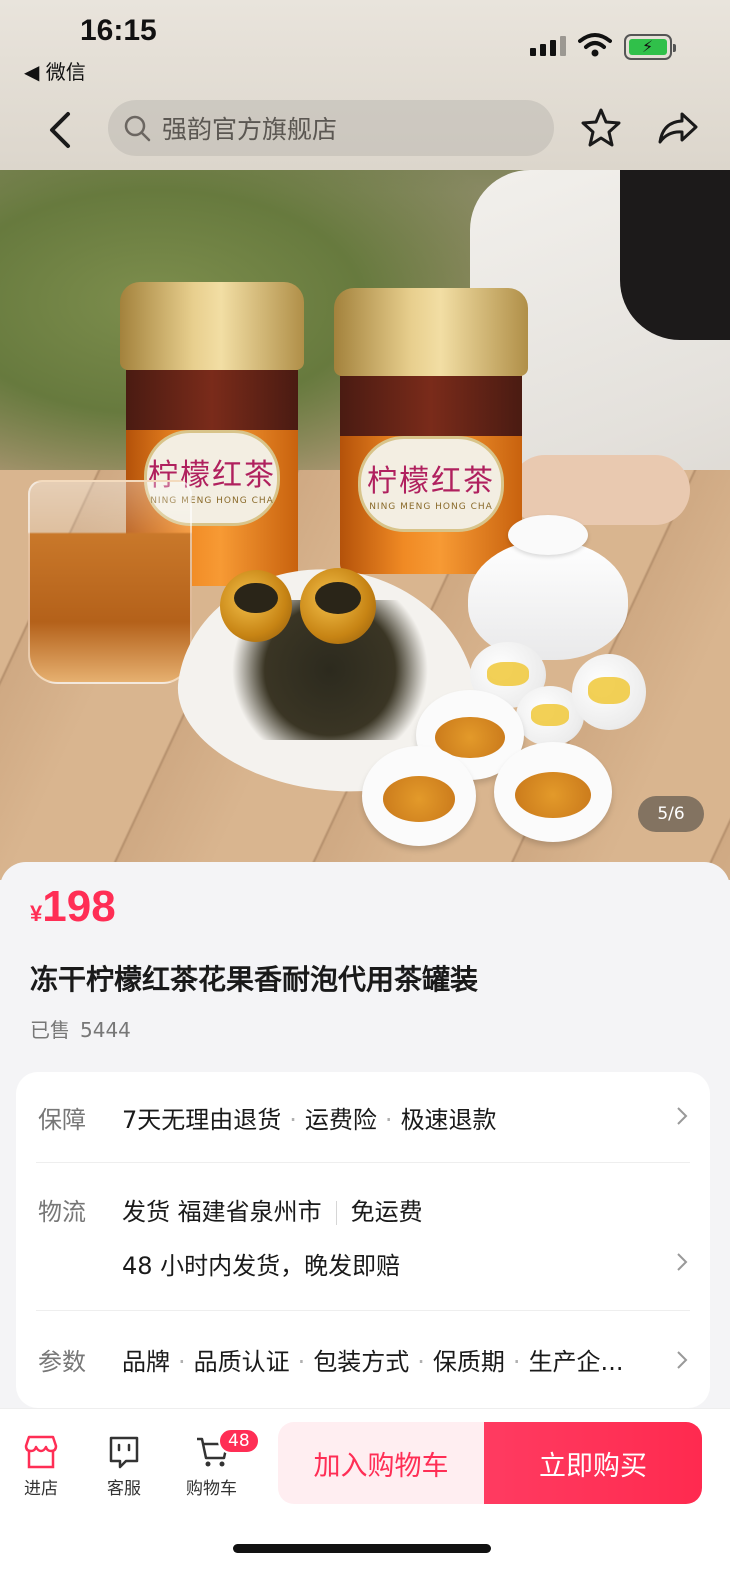  I want to click on params-label: 参数, so click(62, 1362).